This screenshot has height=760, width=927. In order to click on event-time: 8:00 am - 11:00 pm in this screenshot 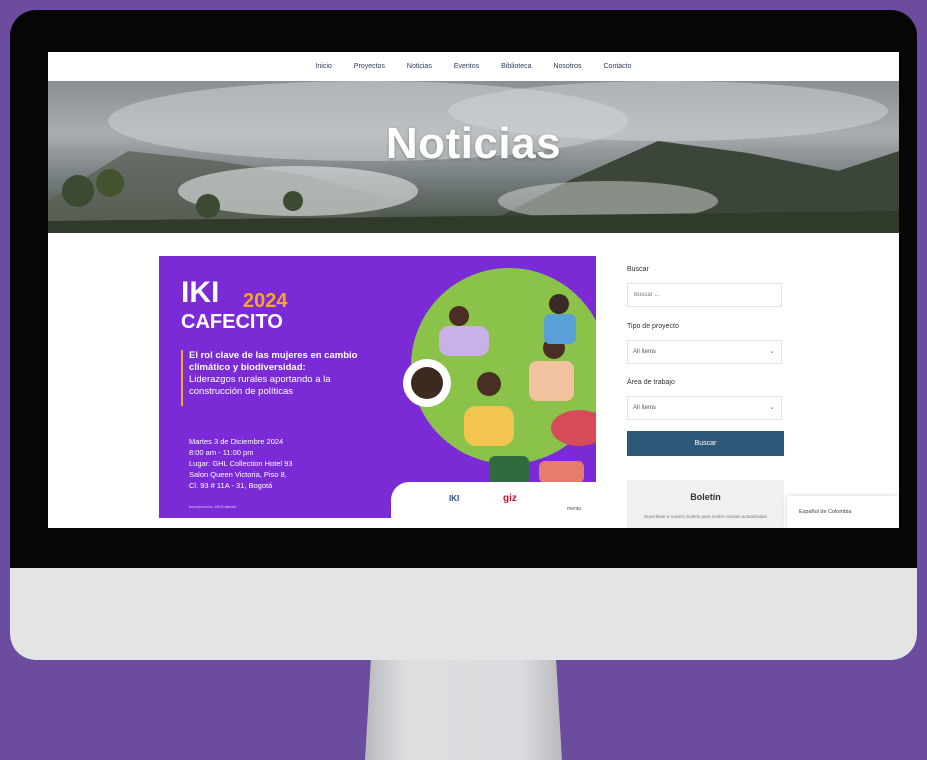, I will do `click(221, 452)`.